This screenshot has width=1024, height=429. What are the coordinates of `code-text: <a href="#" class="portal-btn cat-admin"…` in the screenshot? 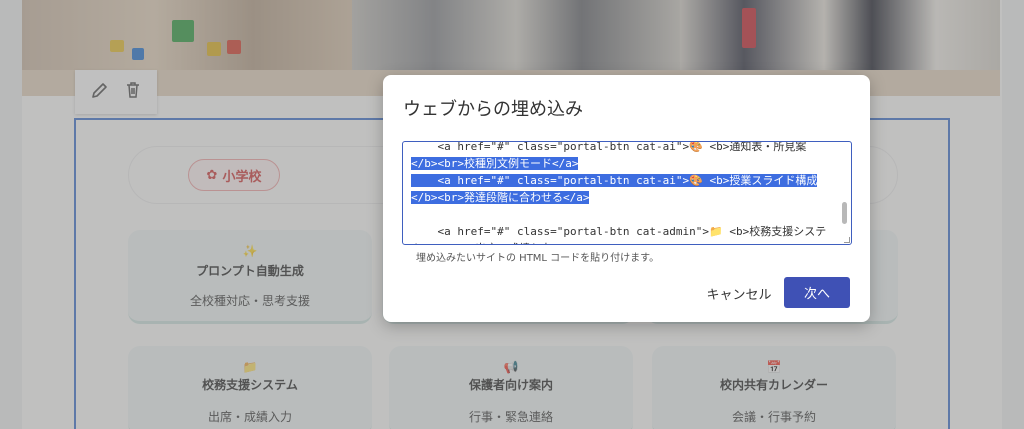 It's located at (619, 231).